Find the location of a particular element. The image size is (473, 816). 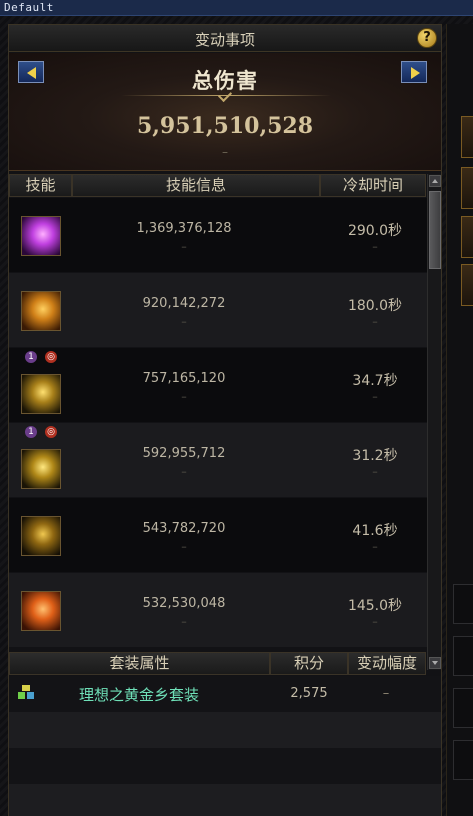

panel-header: 变动事项 ? is located at coordinates (225, 38).